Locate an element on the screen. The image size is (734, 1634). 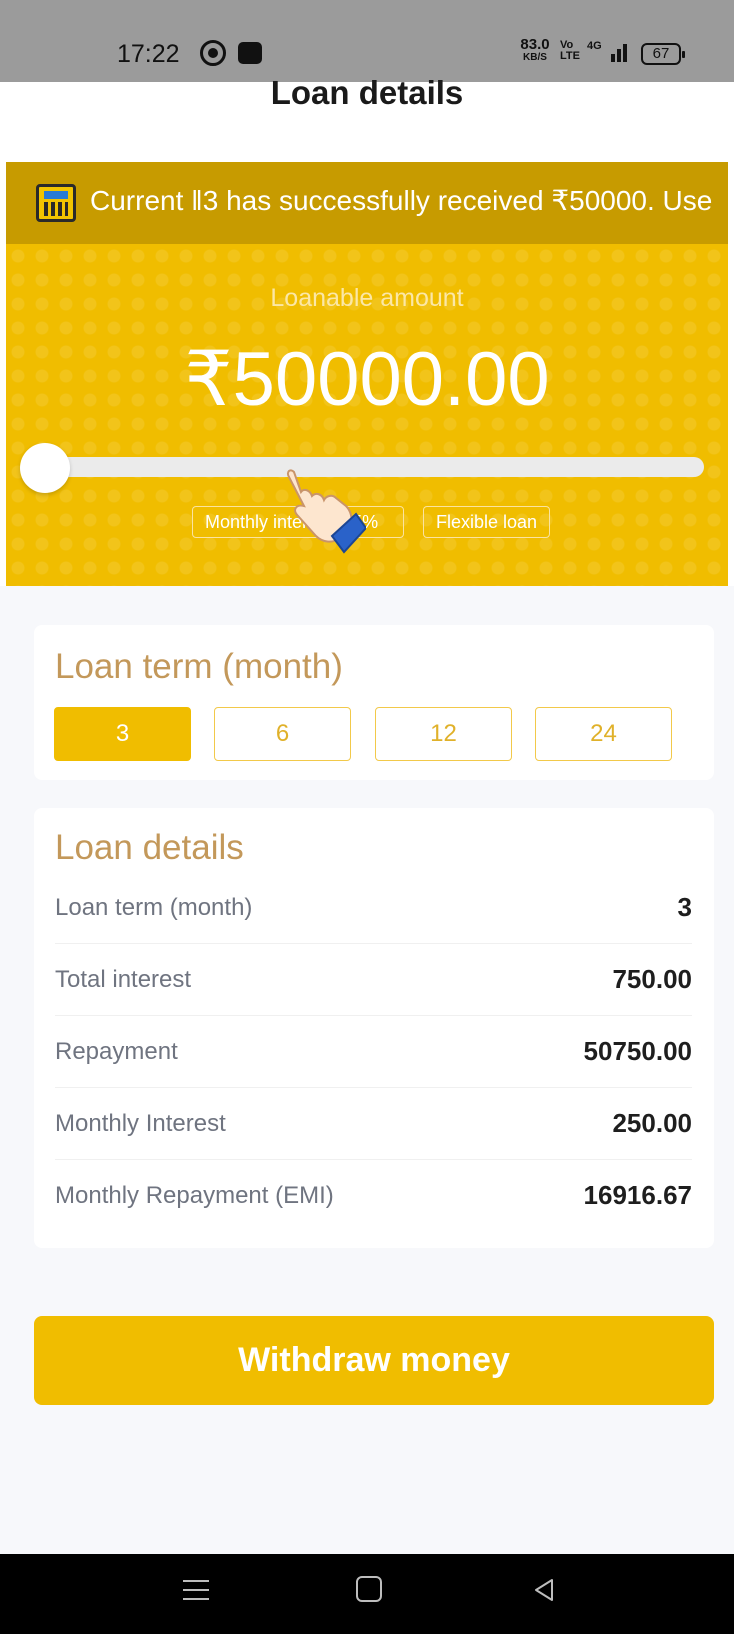
detail-row-monthly-interest: Monthly Interest 250.00 is located at coordinates (373, 1124).